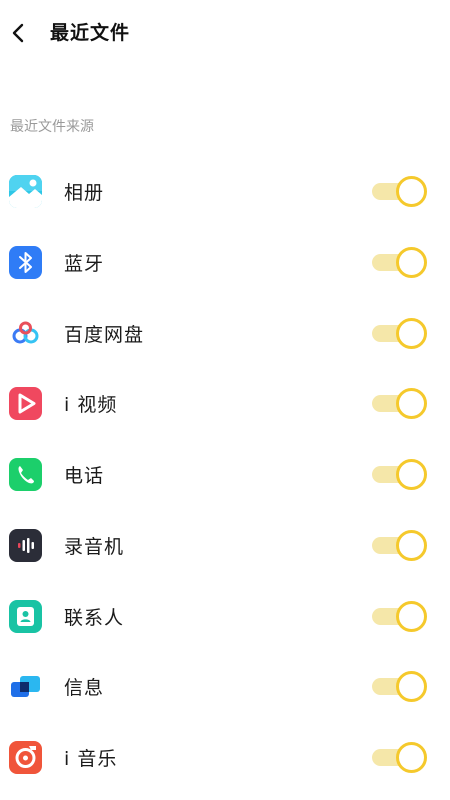  I want to click on contacts-toggle, so click(400, 616).